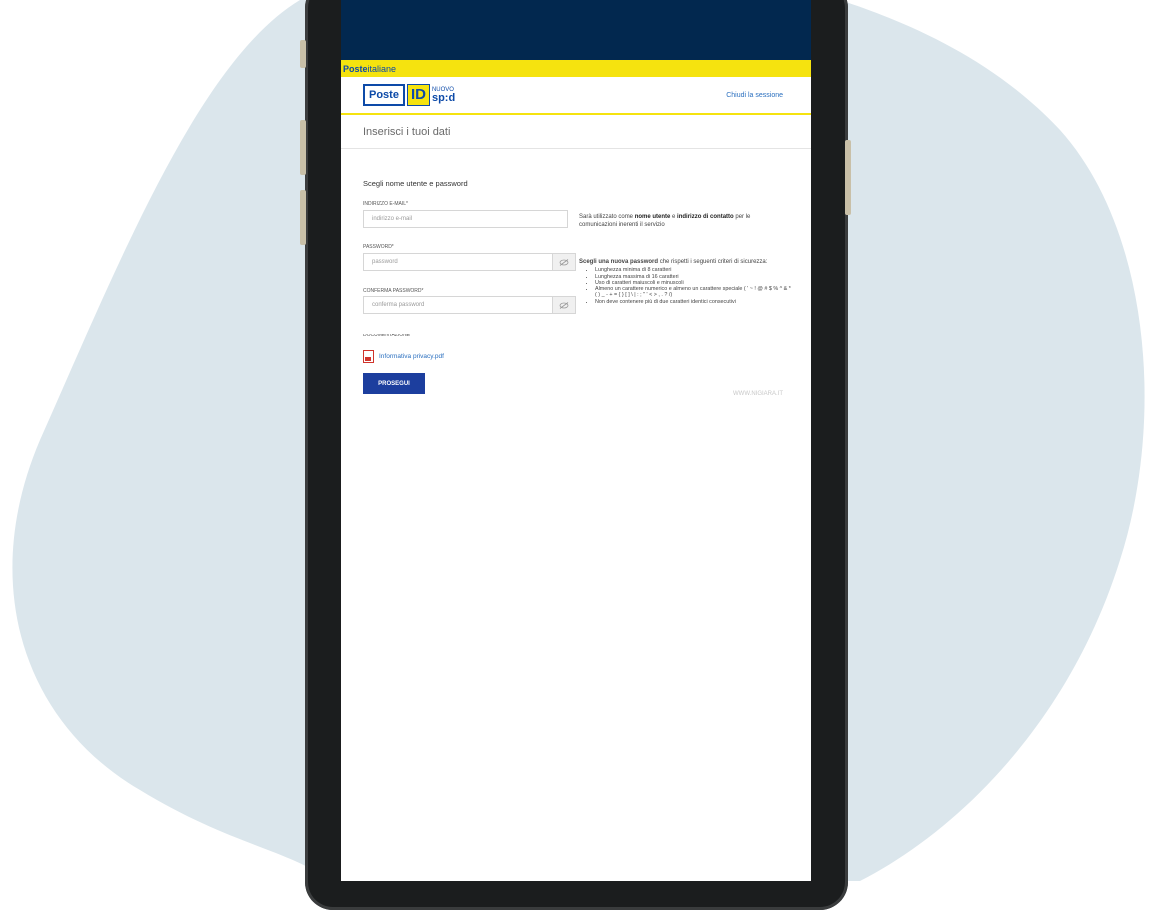  What do you see at coordinates (758, 394) in the screenshot?
I see `watermark: WWW.NIGIARA.IT` at bounding box center [758, 394].